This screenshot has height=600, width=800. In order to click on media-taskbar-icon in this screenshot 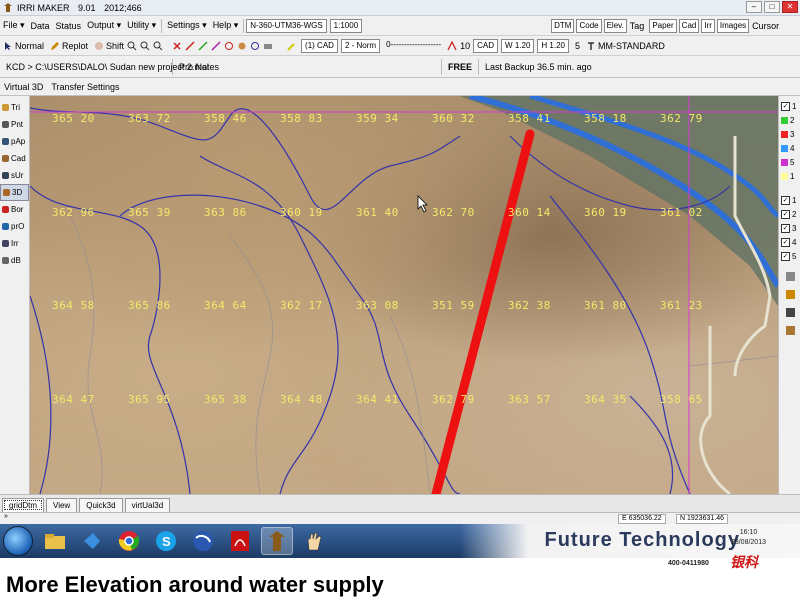, I will do `click(92, 541)`.